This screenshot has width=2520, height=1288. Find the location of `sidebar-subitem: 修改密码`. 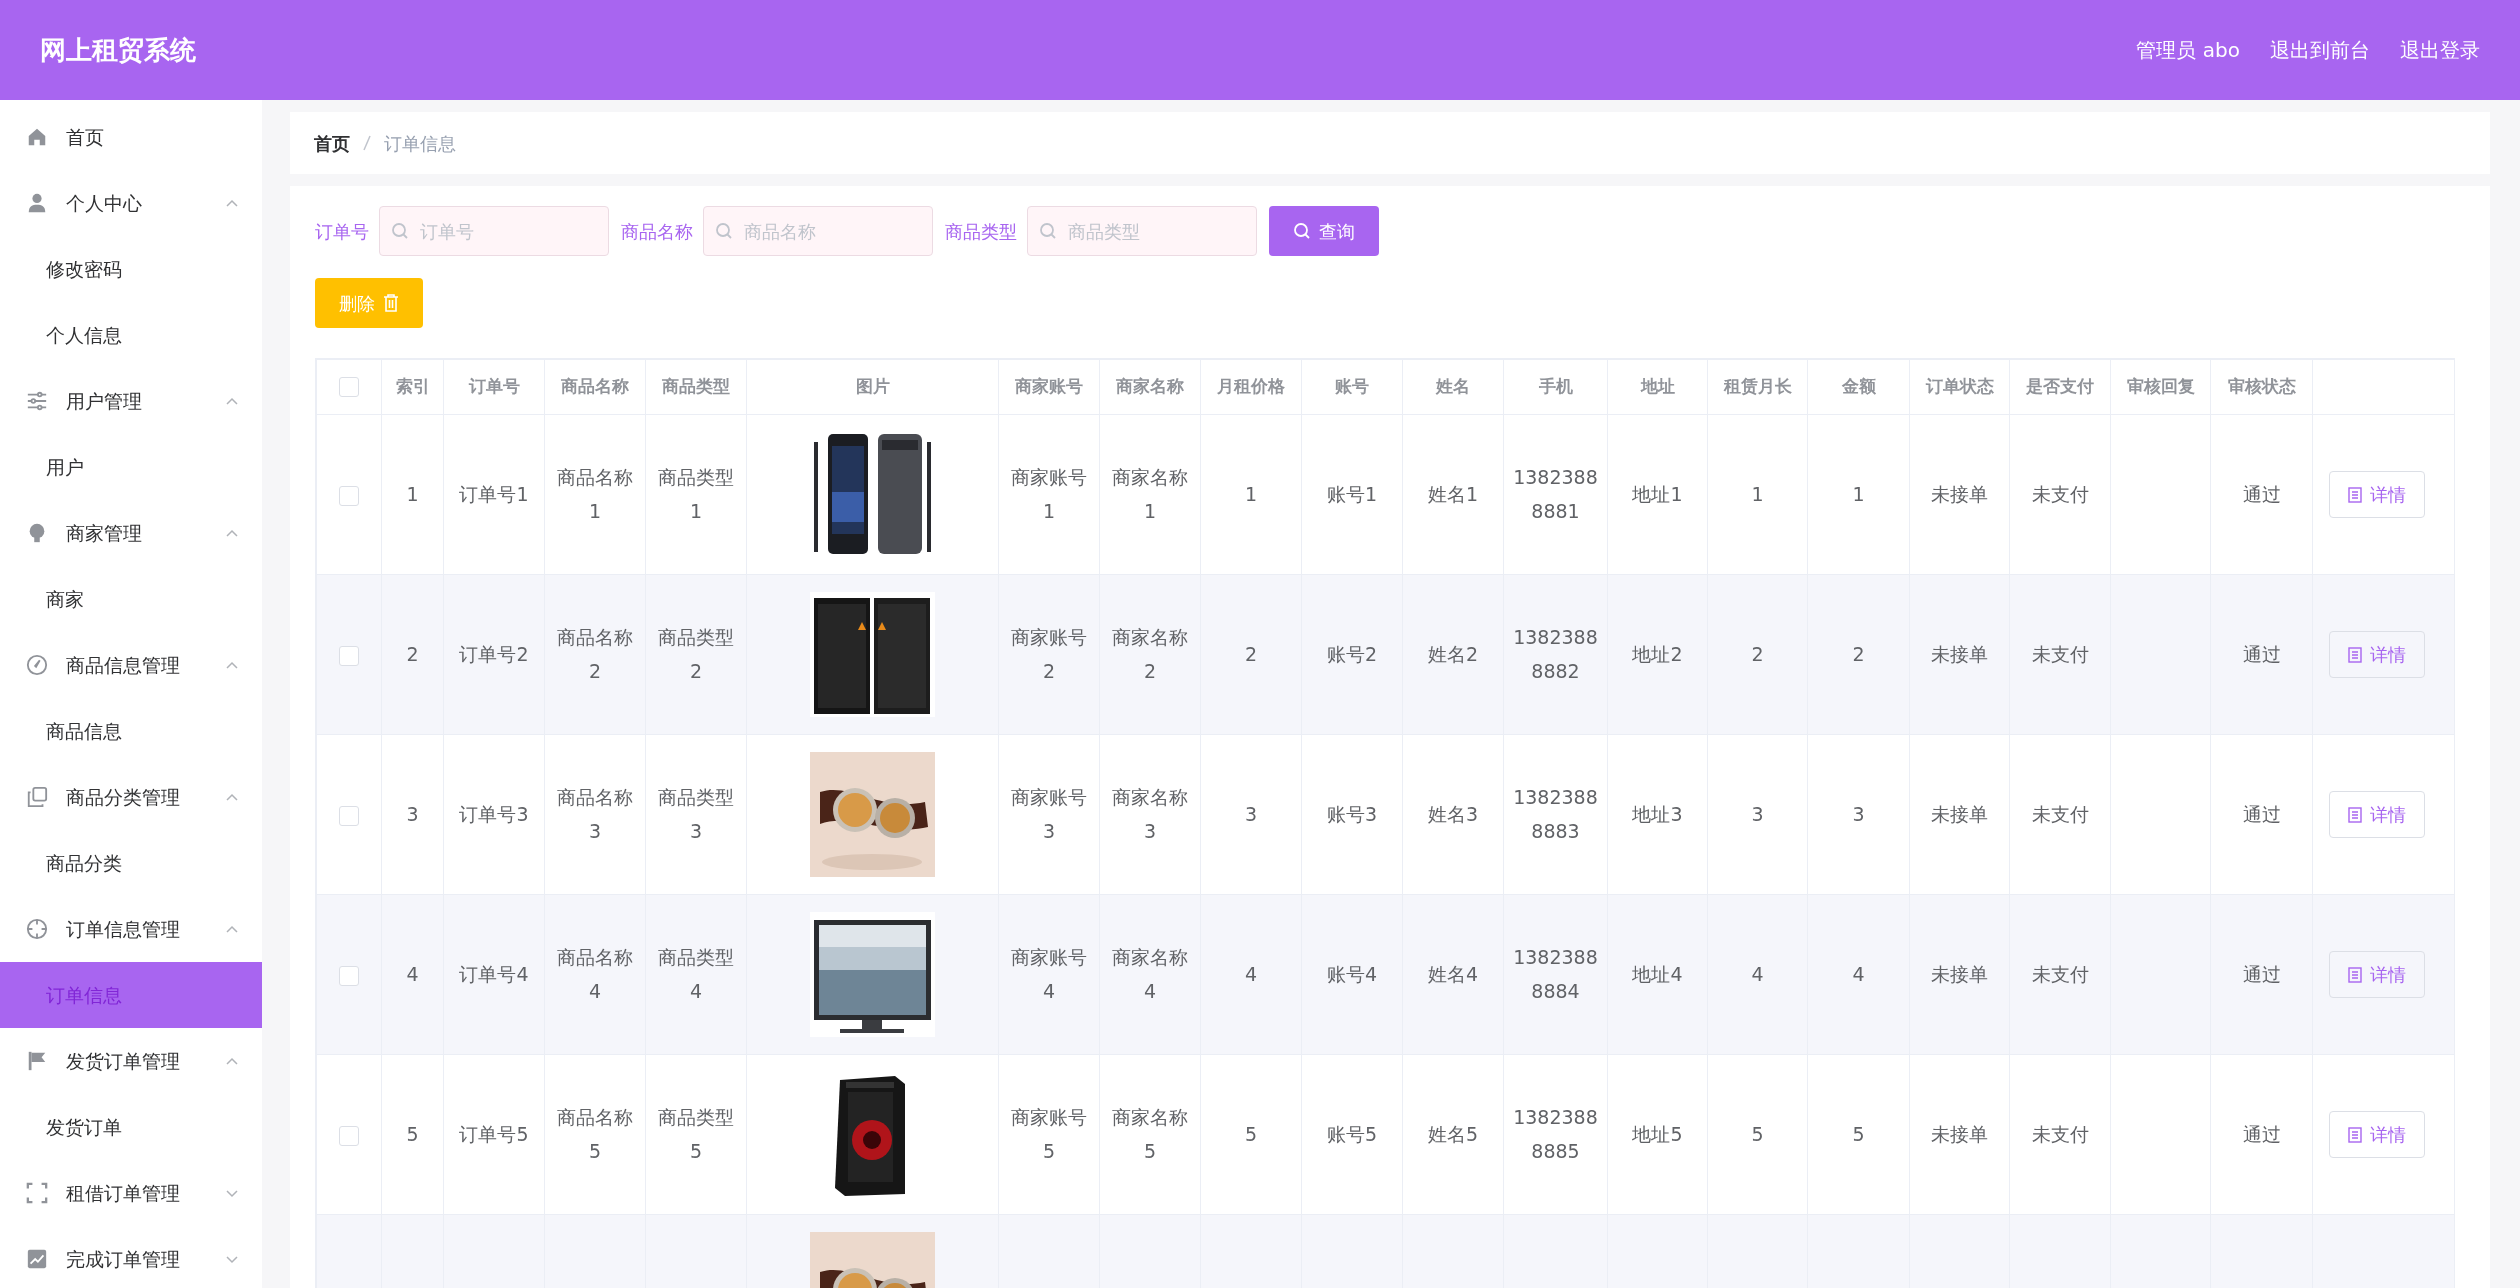

sidebar-subitem: 修改密码 is located at coordinates (131, 269).